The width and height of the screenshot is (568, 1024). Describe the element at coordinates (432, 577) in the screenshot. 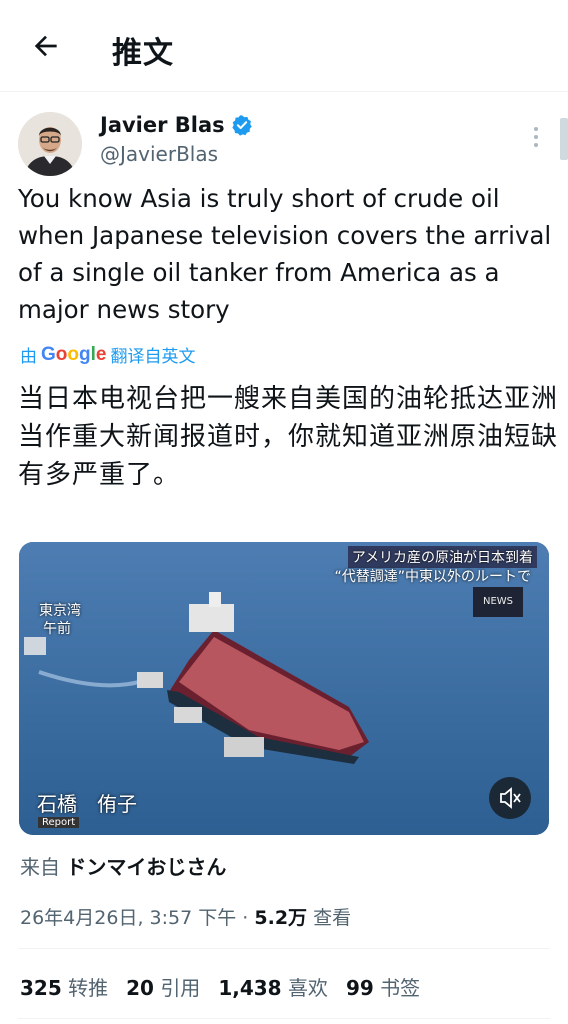

I see `video-caption-line2: “代替調達”中東以外のルートで` at that location.